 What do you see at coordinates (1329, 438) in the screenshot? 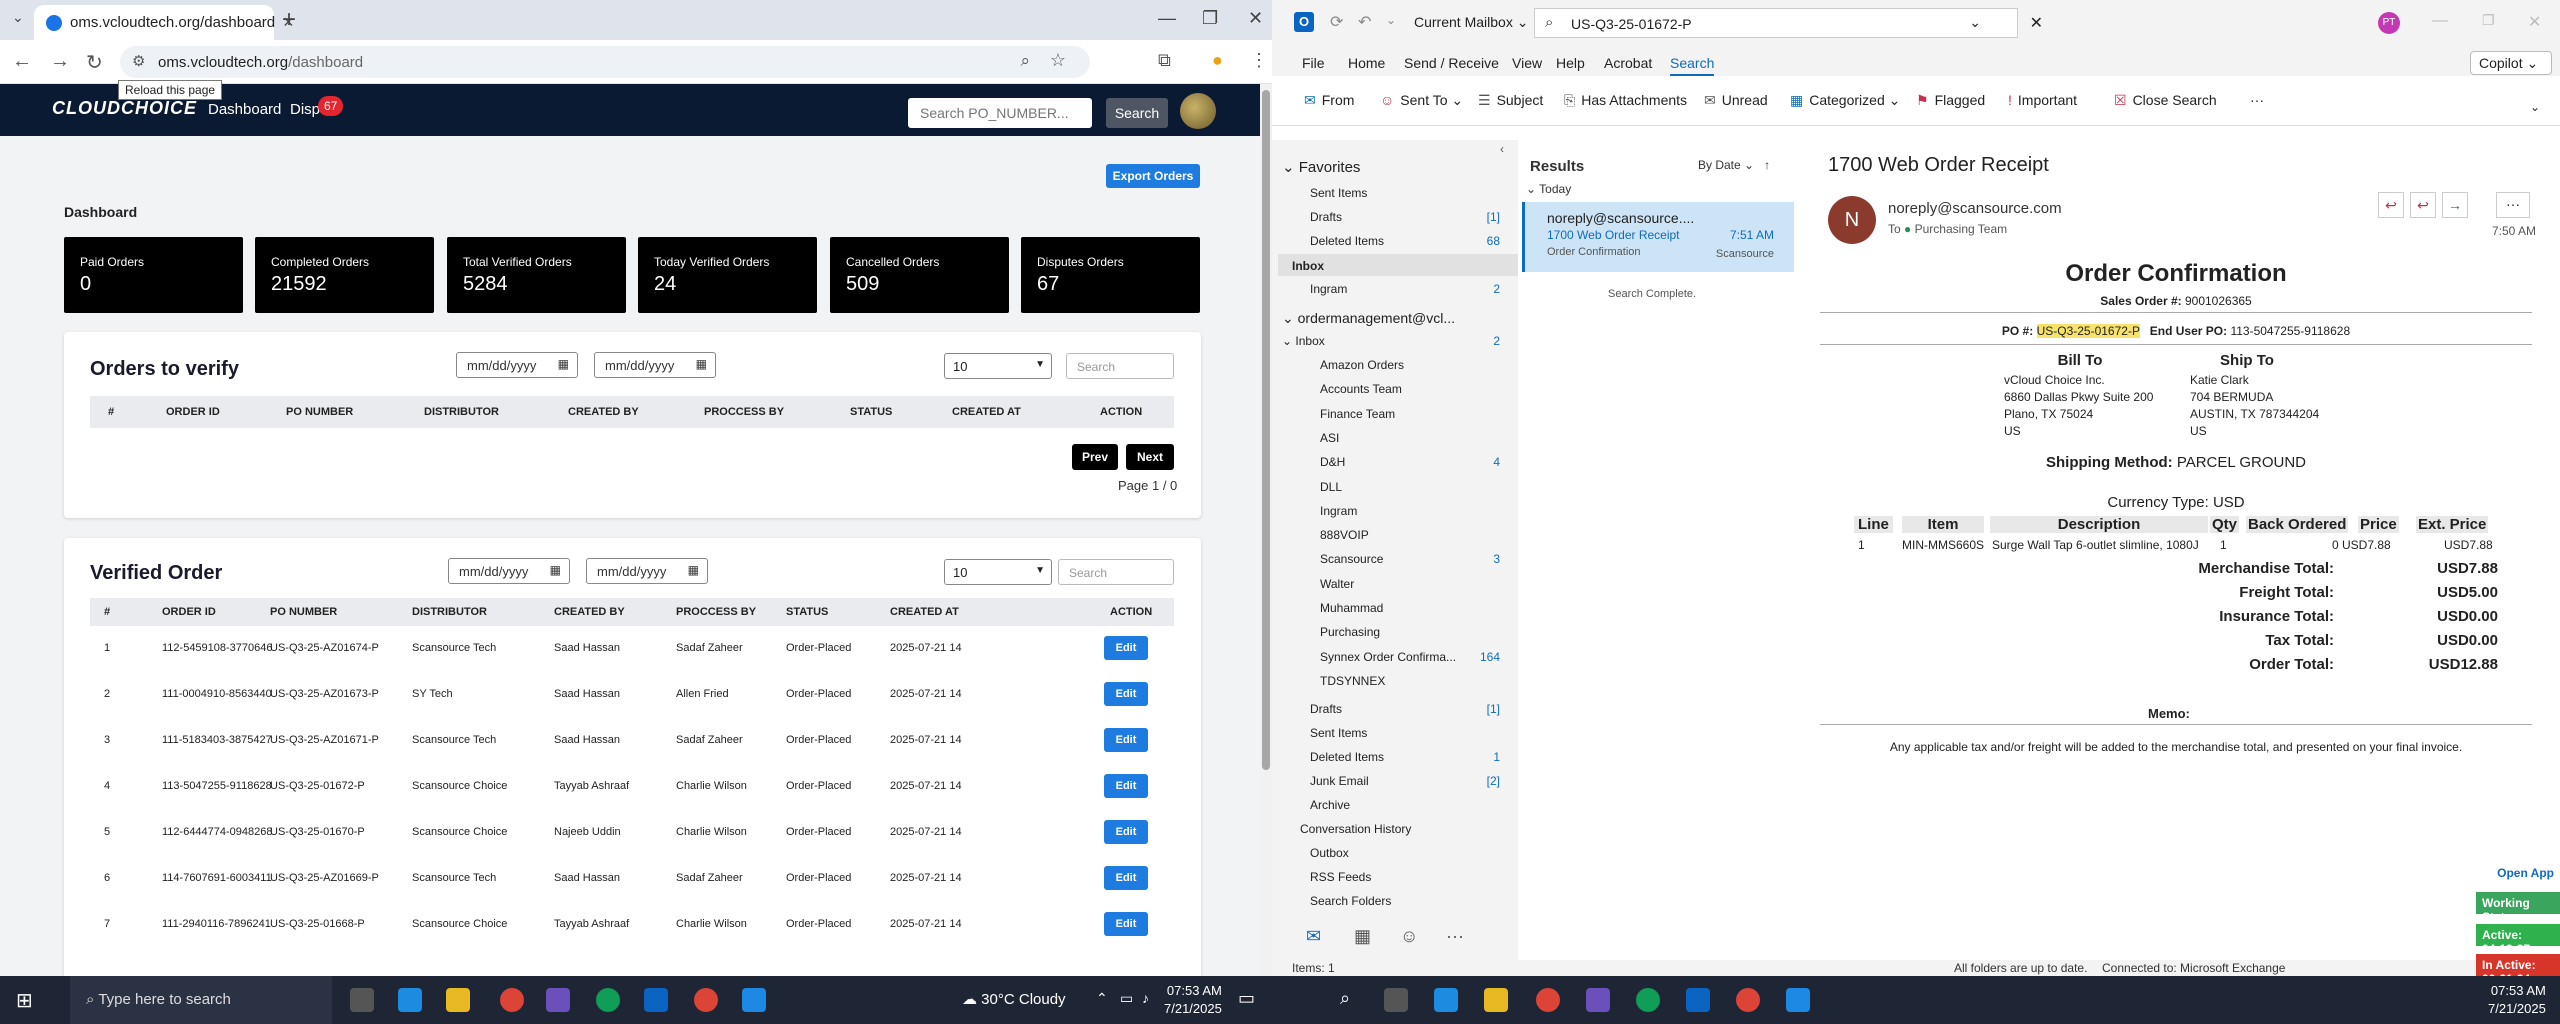
I see `inbox-subfolder: ASI` at bounding box center [1329, 438].